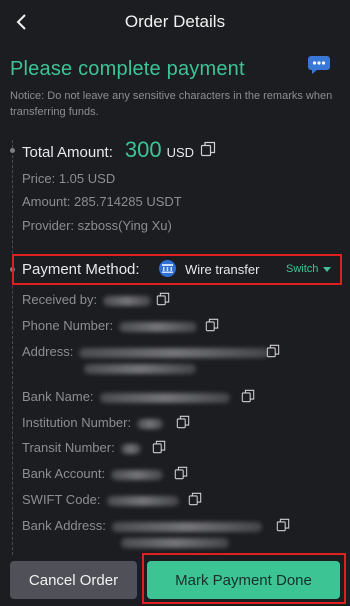 Image resolution: width=350 pixels, height=606 pixels. Describe the element at coordinates (102, 201) in the screenshot. I see `amount-text: Amount: 285.714285 USDT` at that location.